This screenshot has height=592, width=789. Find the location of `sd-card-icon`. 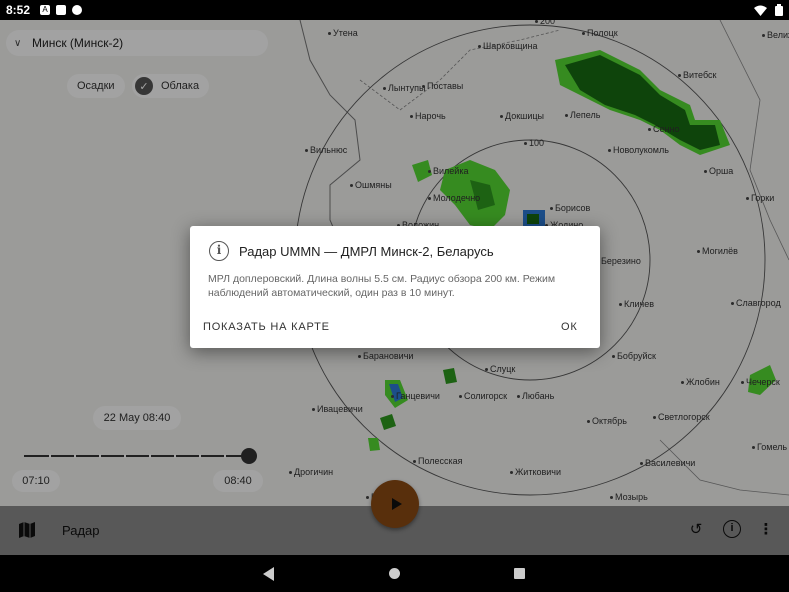

sd-card-icon is located at coordinates (61, 10).